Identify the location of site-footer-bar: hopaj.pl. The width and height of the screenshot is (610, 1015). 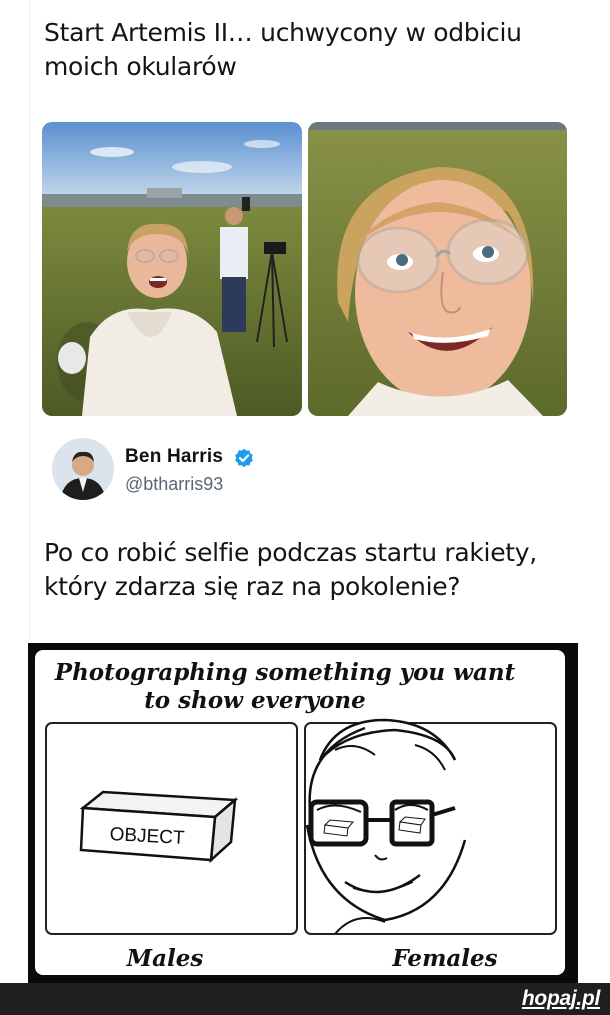
(305, 999).